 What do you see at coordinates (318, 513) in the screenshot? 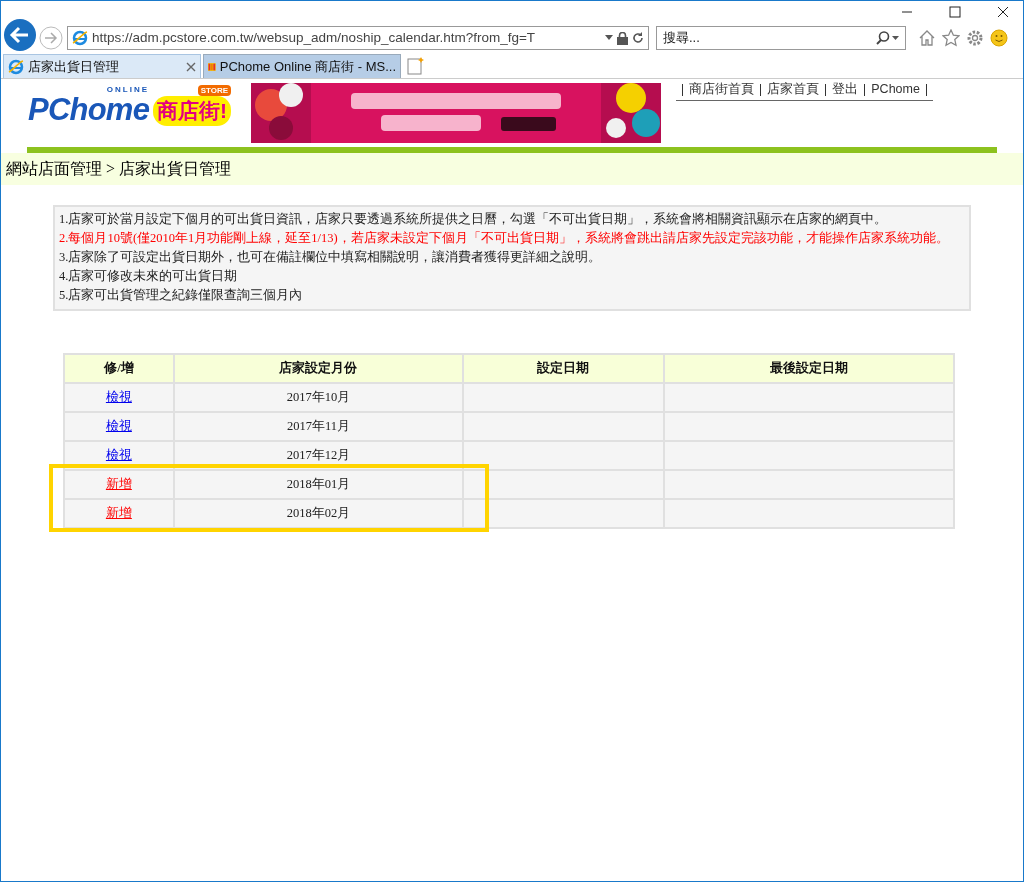
I see `table-cell: 2018年02月` at bounding box center [318, 513].